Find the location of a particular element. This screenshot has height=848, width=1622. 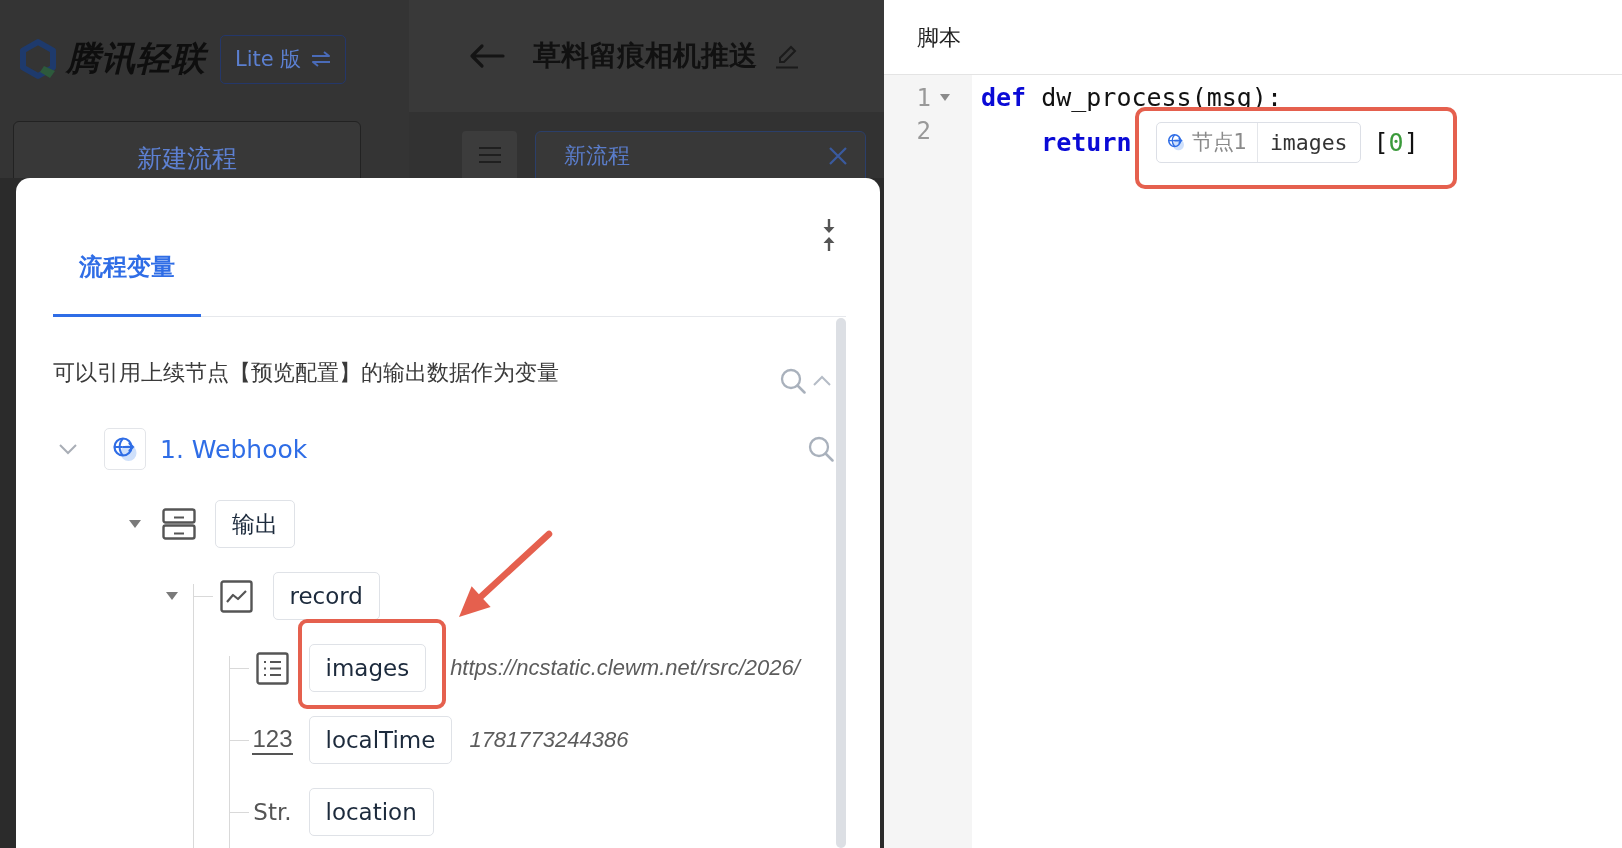

variable-chip: images is located at coordinates (367, 668).